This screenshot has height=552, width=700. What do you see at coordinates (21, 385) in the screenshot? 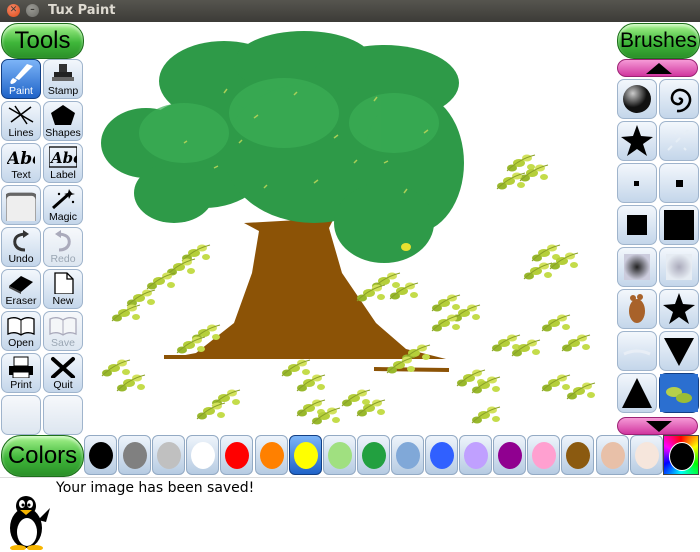
I see `tool-print-label: Print` at bounding box center [21, 385].